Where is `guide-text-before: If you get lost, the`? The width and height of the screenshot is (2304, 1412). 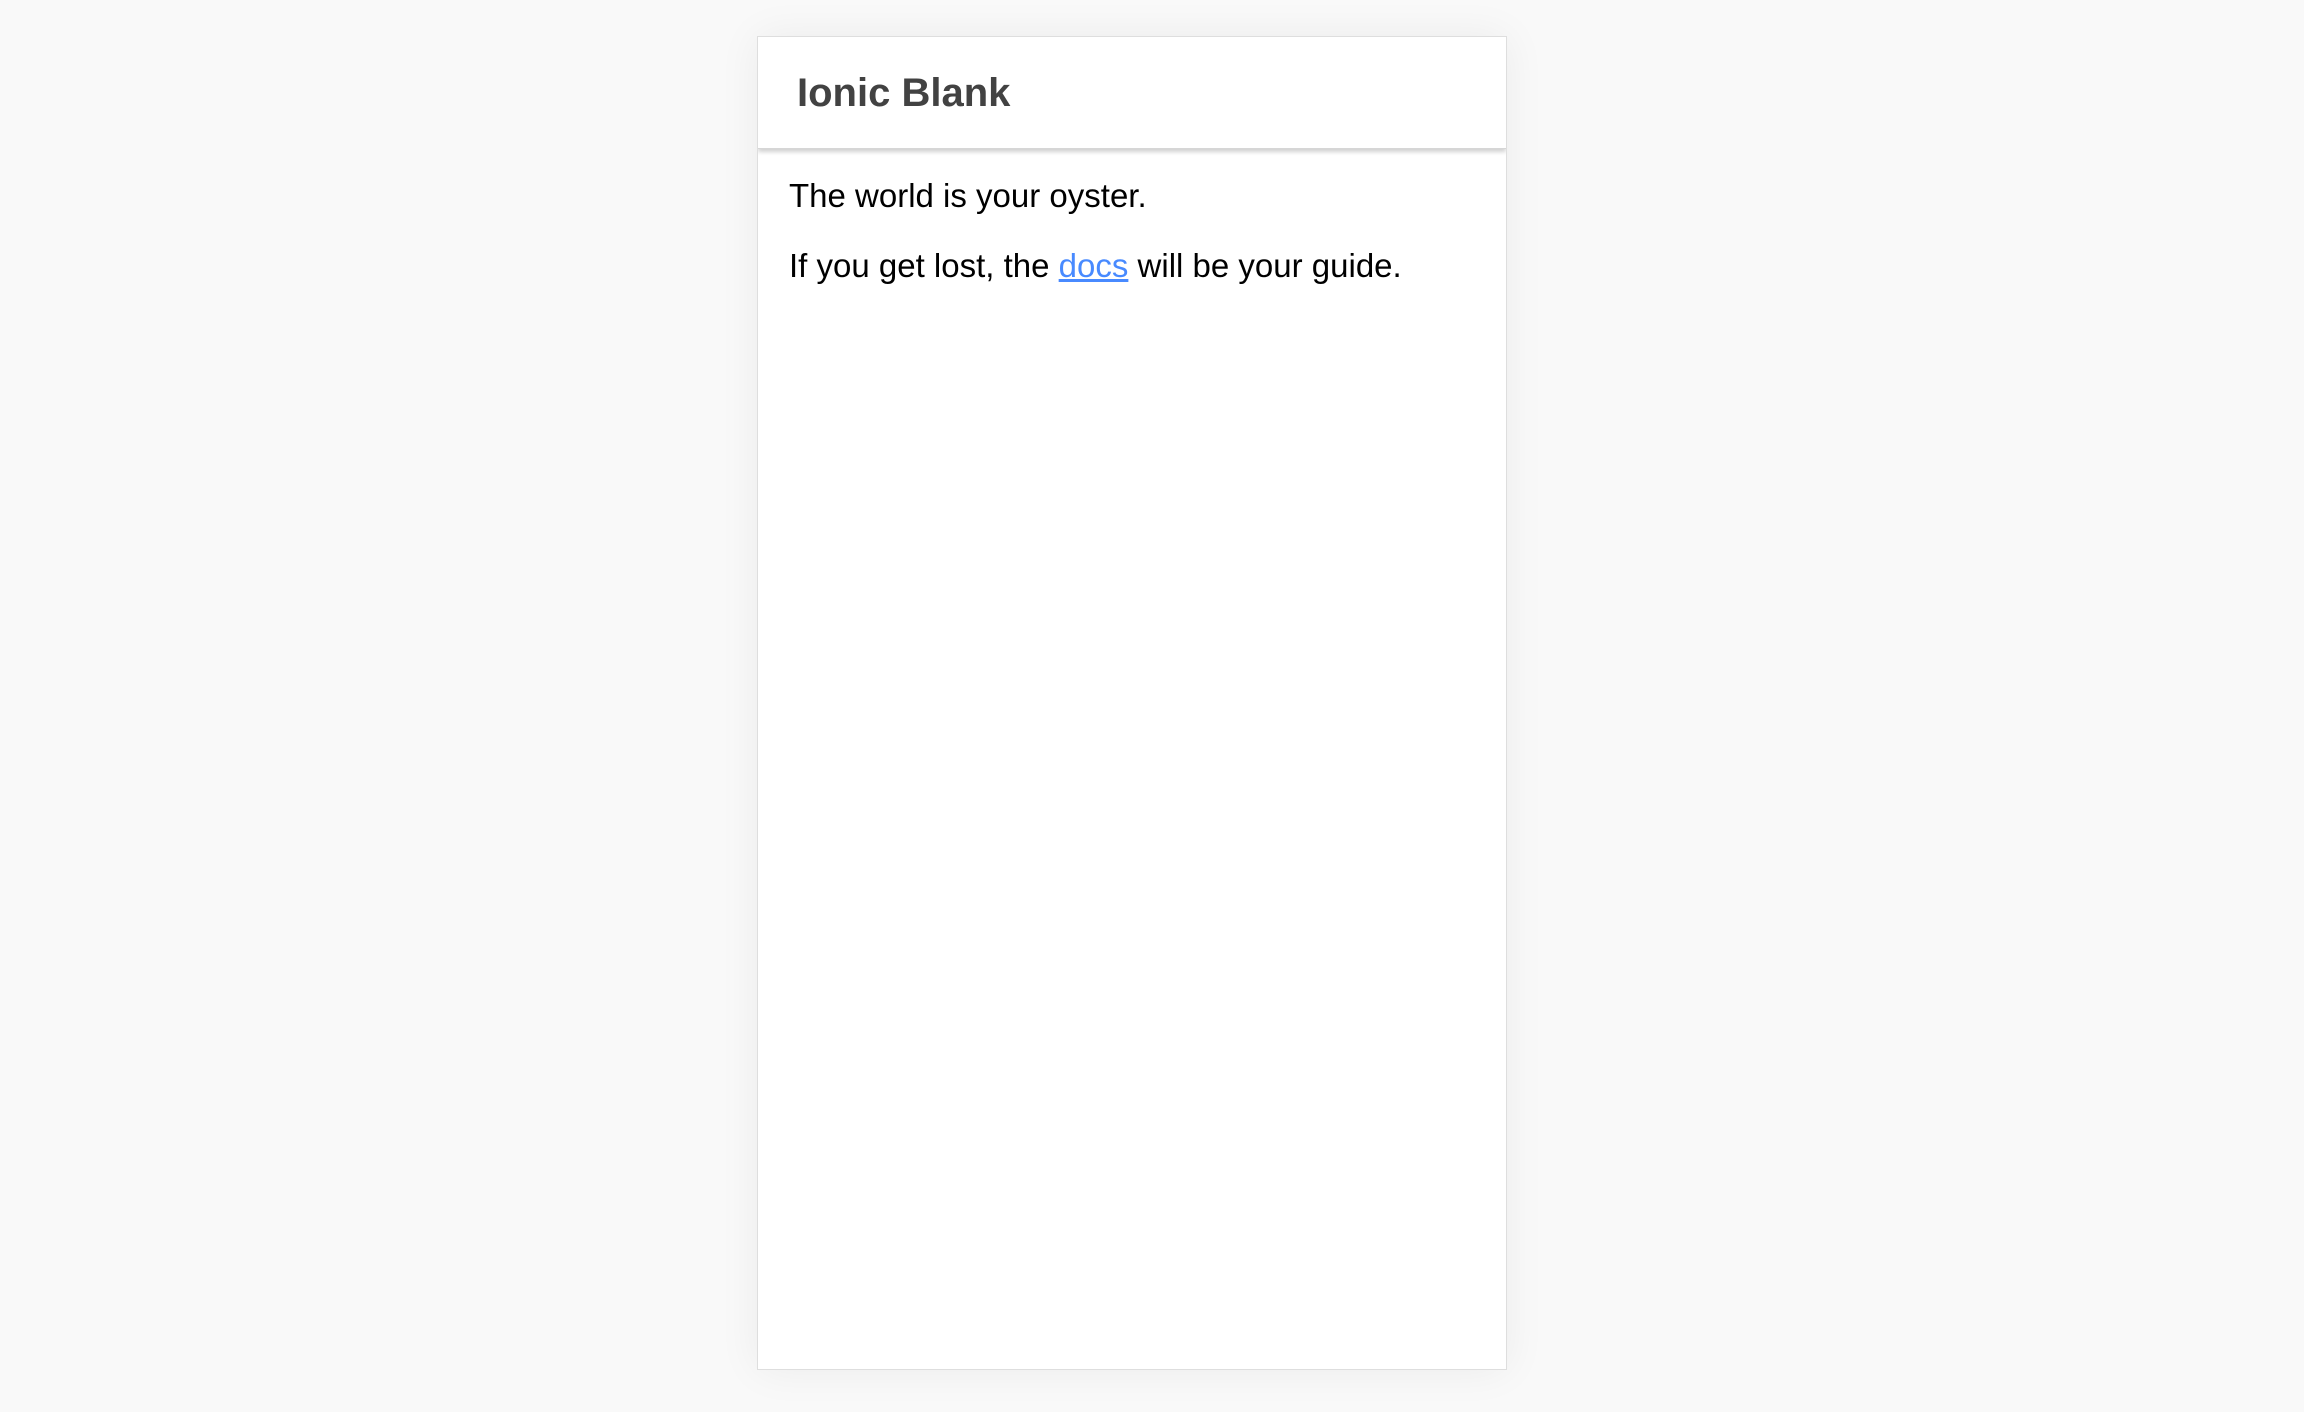
guide-text-before: If you get lost, the is located at coordinates (924, 265).